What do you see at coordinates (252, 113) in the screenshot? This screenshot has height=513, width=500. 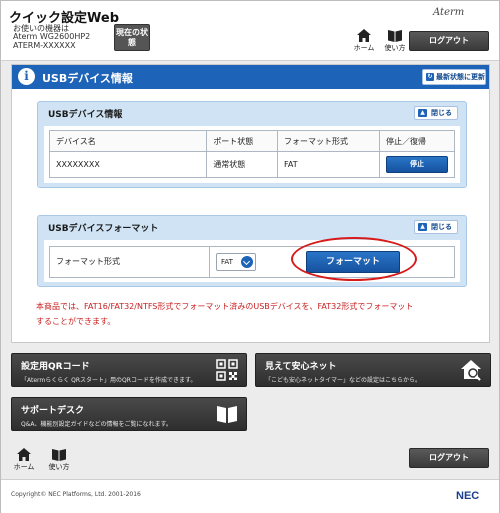 I see `section-header: USBデバイス情報 ▲ 閉じる` at bounding box center [252, 113].